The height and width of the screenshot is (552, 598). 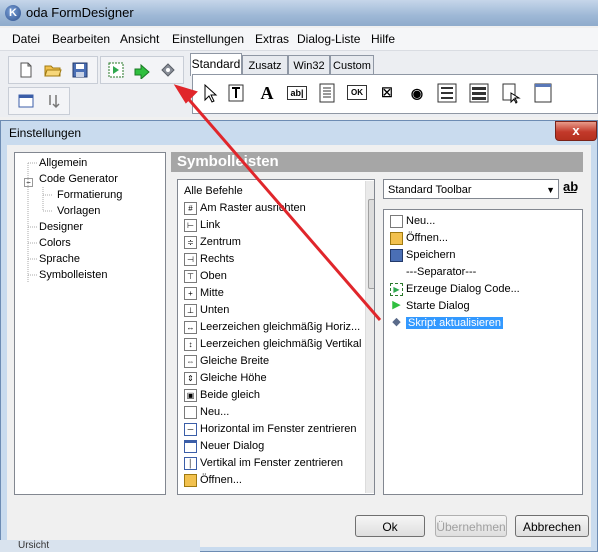 I want to click on same-size-icon: ▣, so click(x=190, y=395).